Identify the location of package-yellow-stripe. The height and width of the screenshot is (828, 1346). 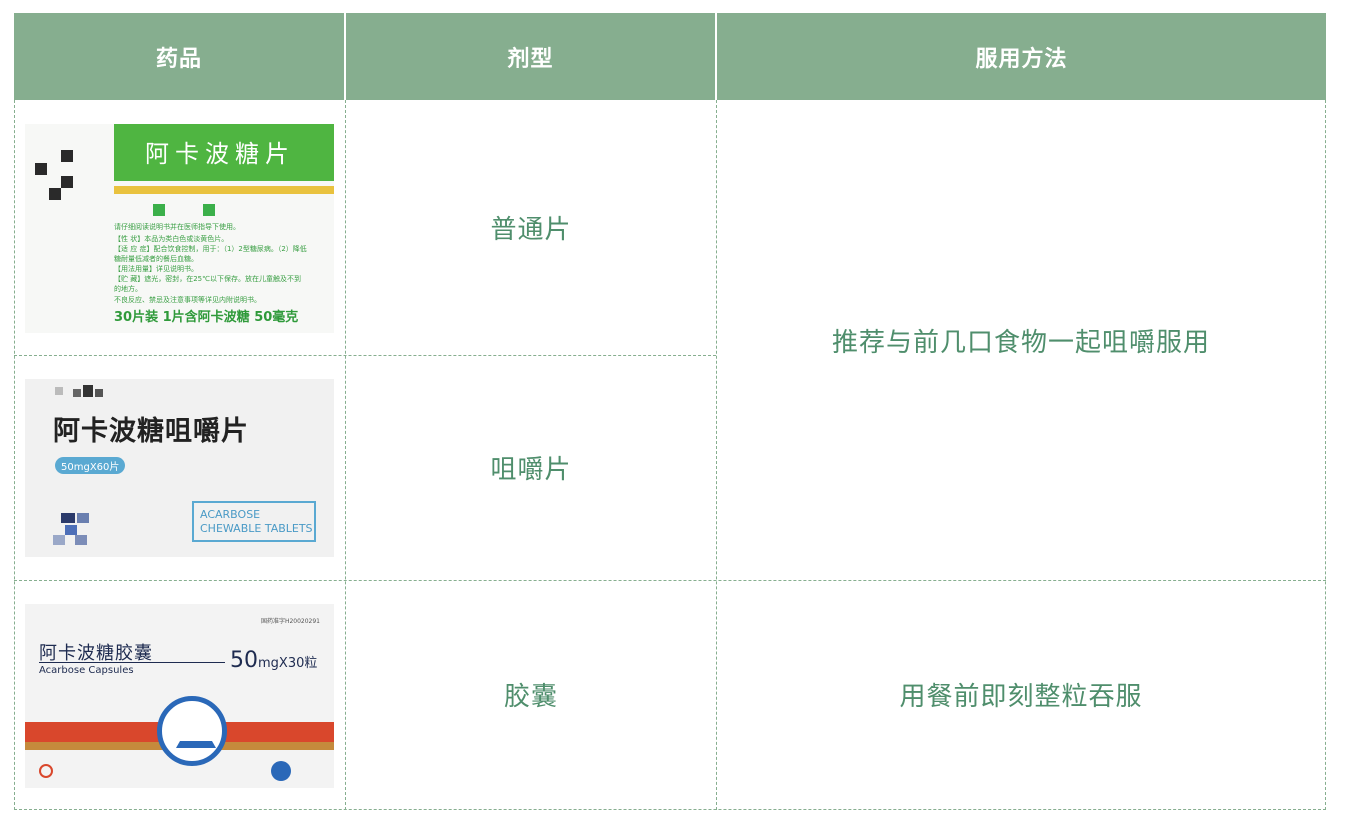
(224, 190).